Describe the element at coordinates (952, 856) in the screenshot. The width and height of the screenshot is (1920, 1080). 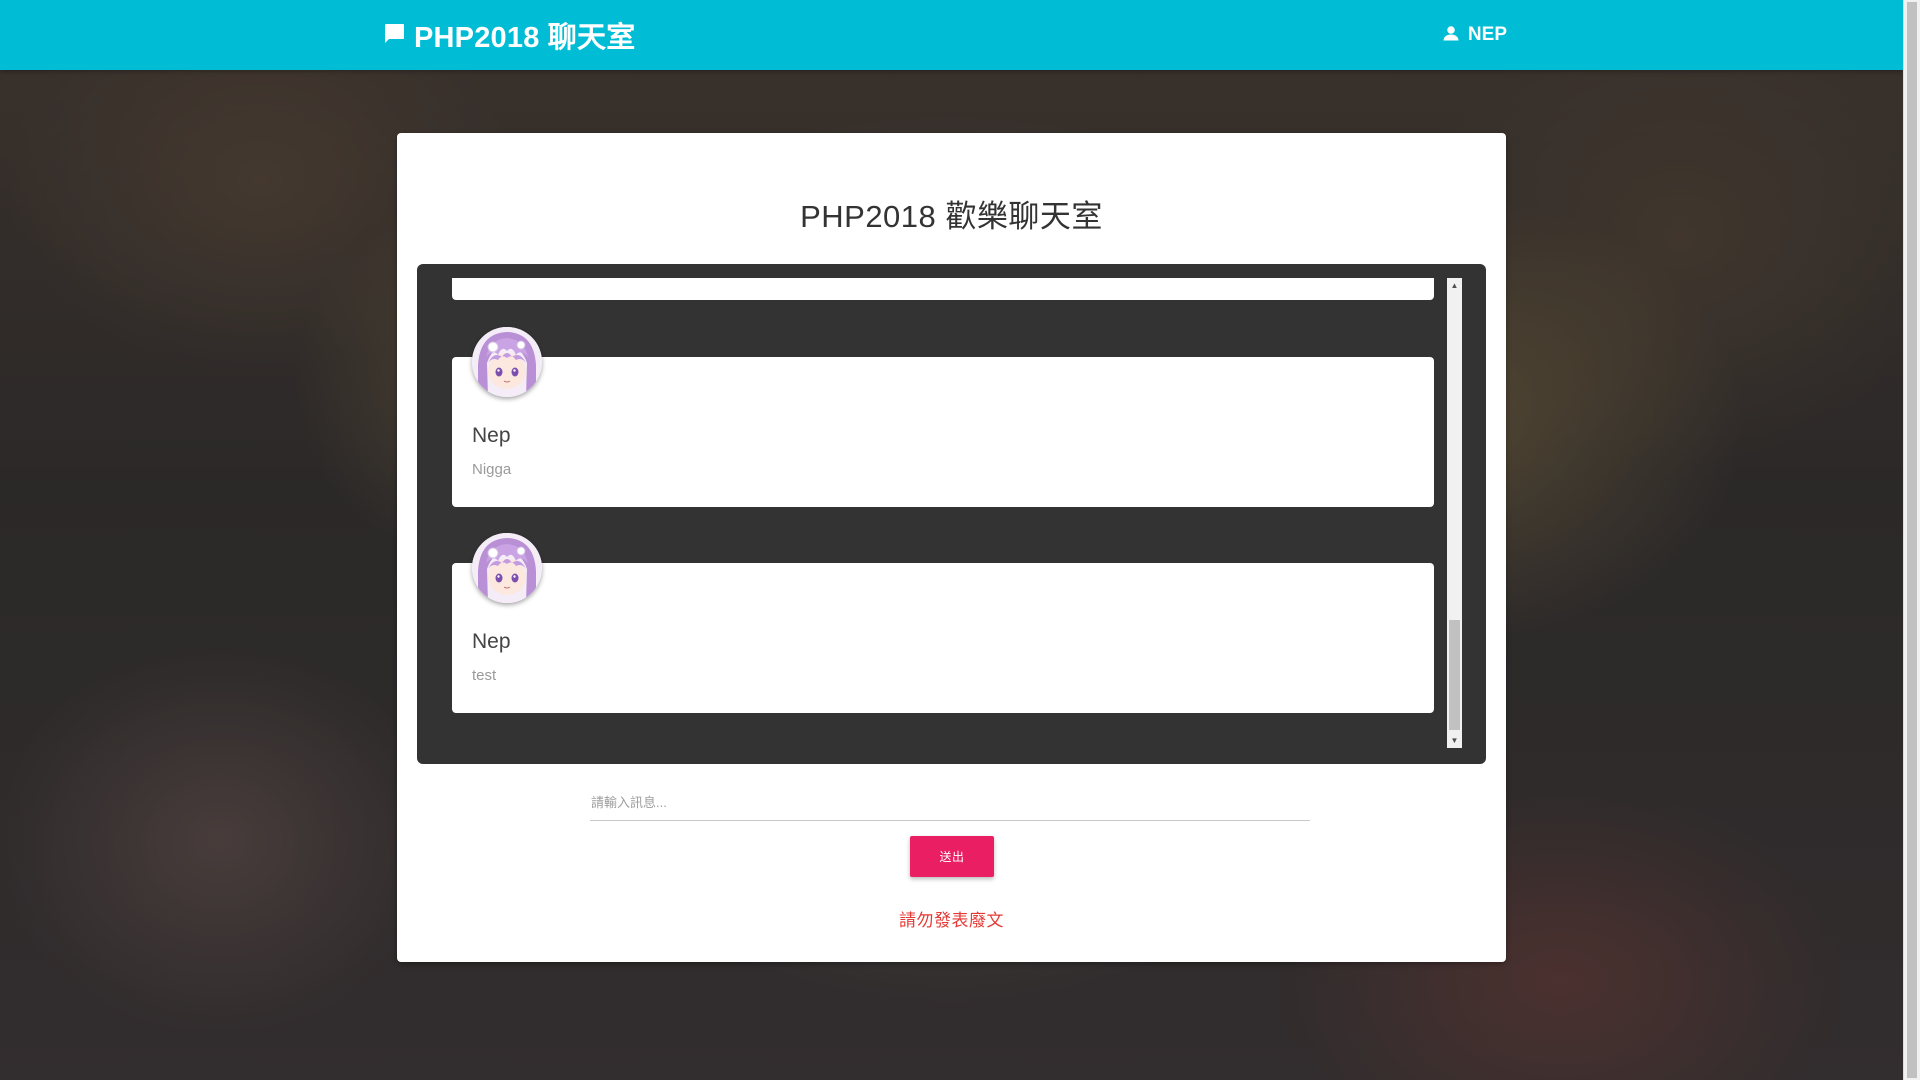
I see `send-button: 送出` at that location.